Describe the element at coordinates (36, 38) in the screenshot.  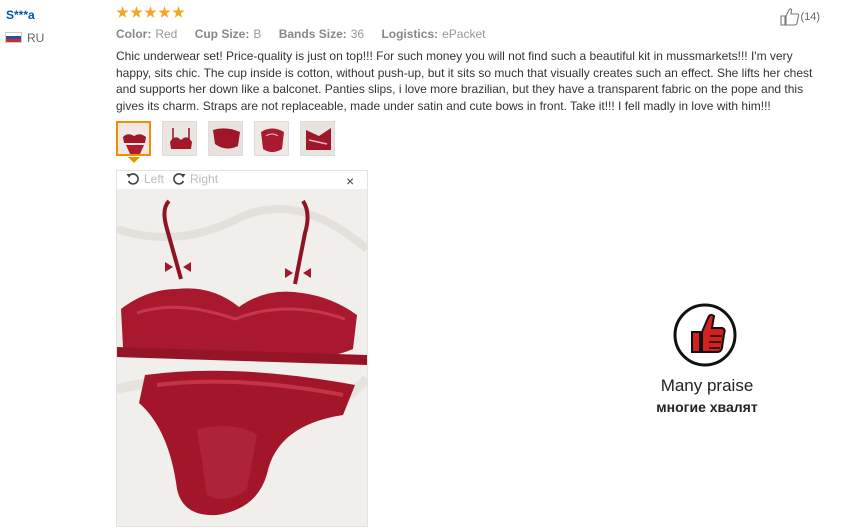
I see `reviewer-country: RU` at that location.